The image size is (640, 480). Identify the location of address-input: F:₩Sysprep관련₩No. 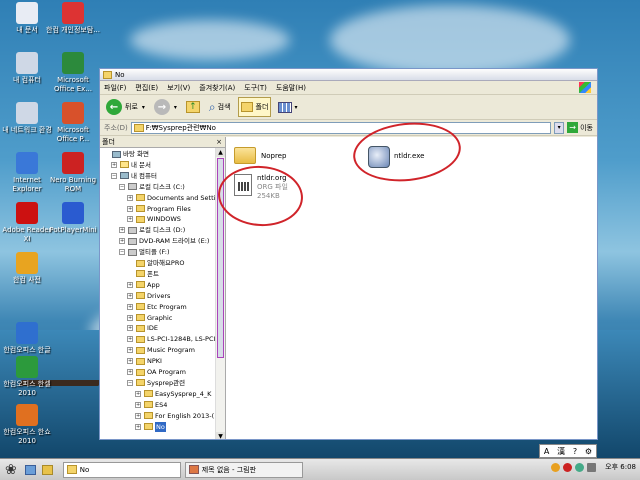
(341, 127).